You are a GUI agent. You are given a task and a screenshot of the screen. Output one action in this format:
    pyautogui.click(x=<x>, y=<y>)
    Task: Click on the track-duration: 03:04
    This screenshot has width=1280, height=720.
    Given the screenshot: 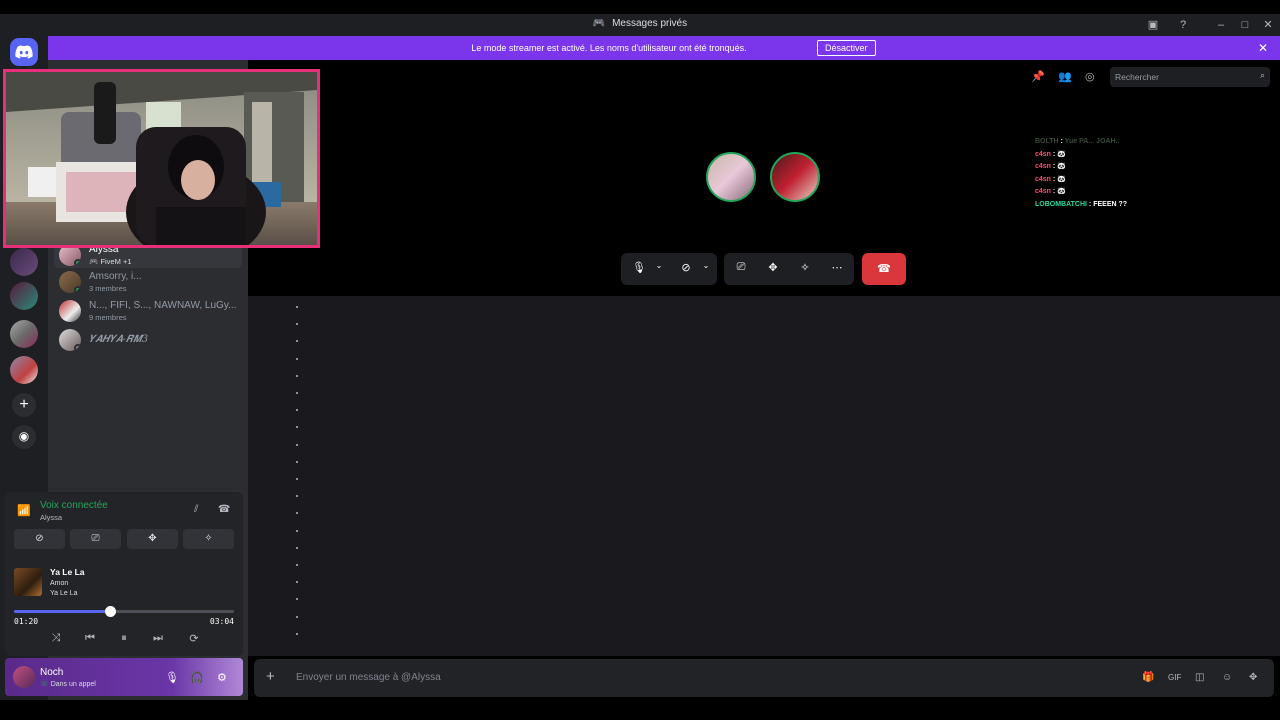 What is the action you would take?
    pyautogui.click(x=221, y=621)
    